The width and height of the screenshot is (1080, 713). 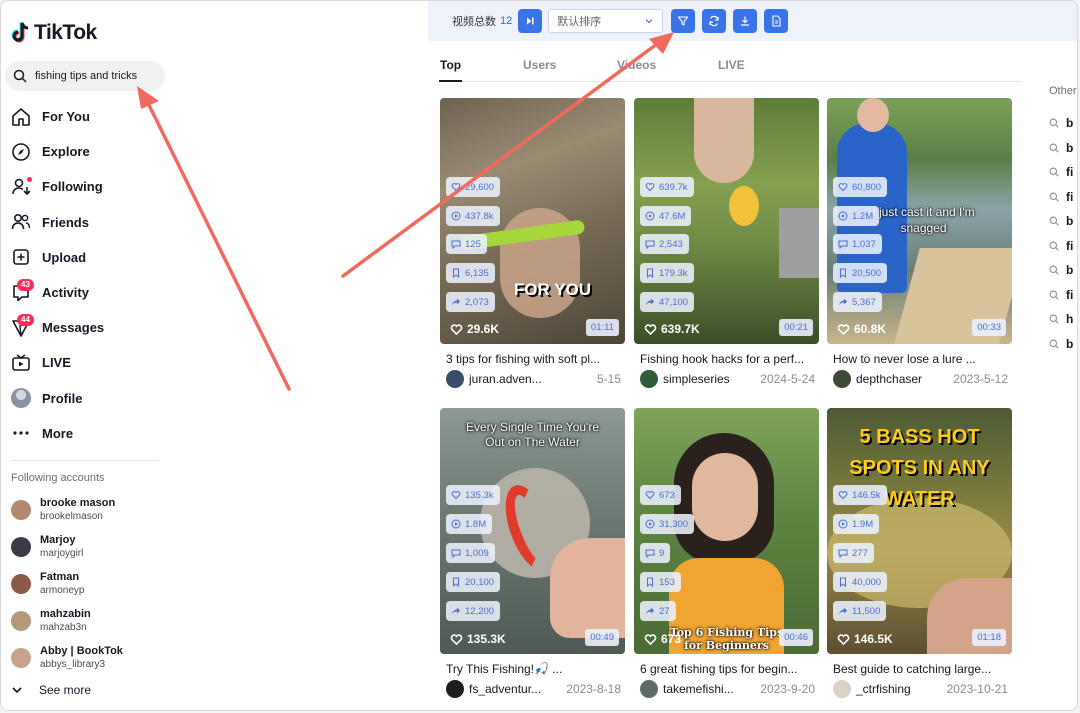 What do you see at coordinates (860, 495) in the screenshot?
I see `likes-stat: 146.5k` at bounding box center [860, 495].